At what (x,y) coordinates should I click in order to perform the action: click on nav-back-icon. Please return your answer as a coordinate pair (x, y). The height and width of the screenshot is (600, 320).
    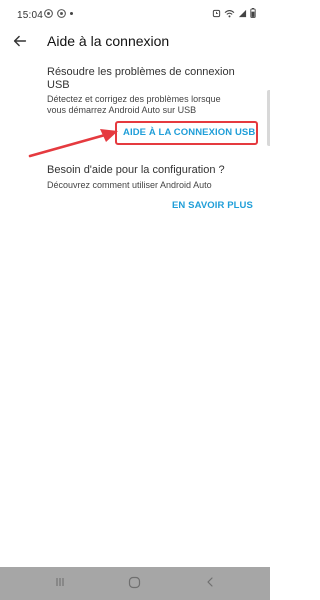
    Looking at the image, I should click on (210, 582).